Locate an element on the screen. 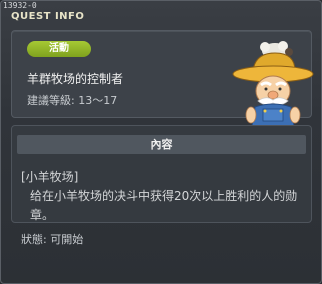  recommended-level: 建議等級: 13～17 is located at coordinates (72, 100).